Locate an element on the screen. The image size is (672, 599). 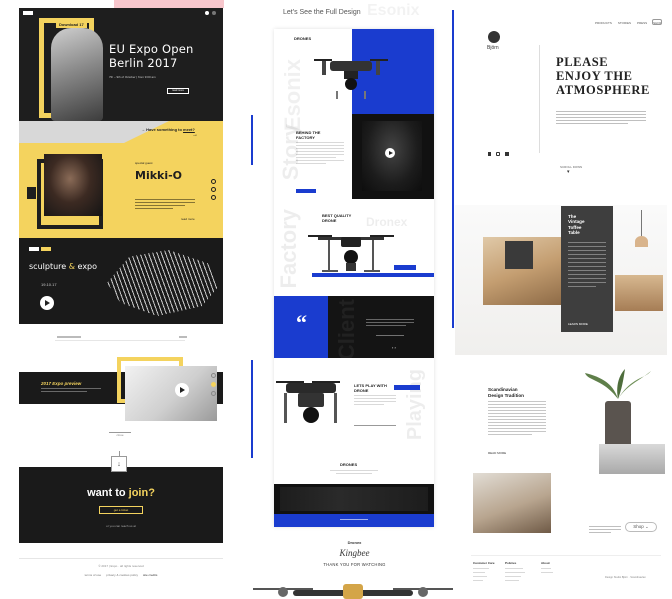
headline-line-2: ENJOY THE is located at coordinates (594, 76).